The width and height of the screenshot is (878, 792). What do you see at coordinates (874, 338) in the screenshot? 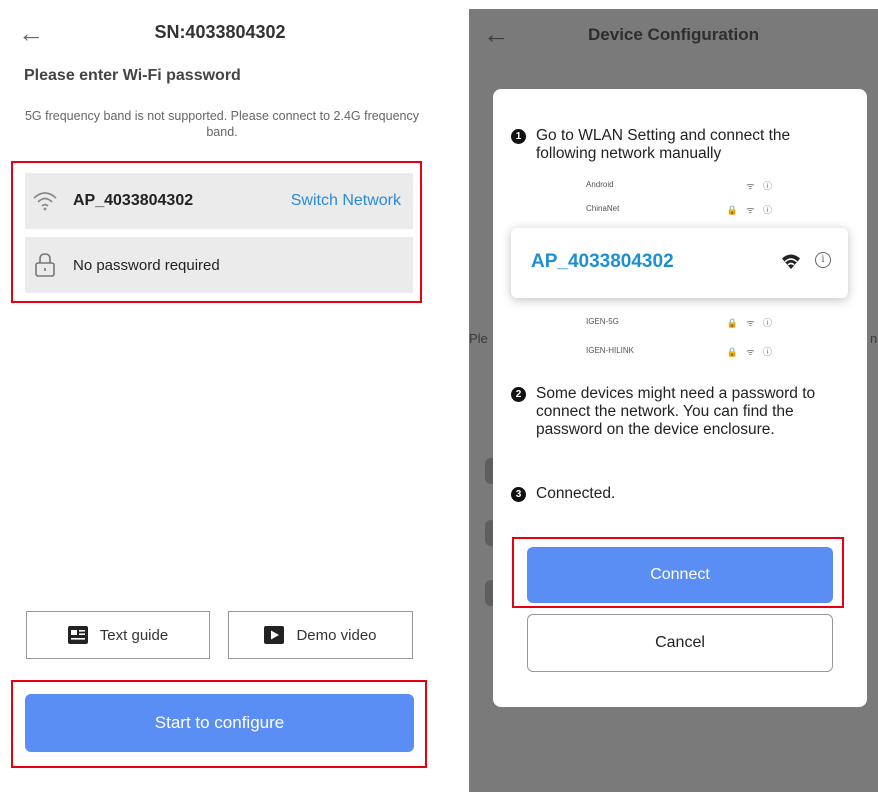
I see `background-text-peek: n` at bounding box center [874, 338].